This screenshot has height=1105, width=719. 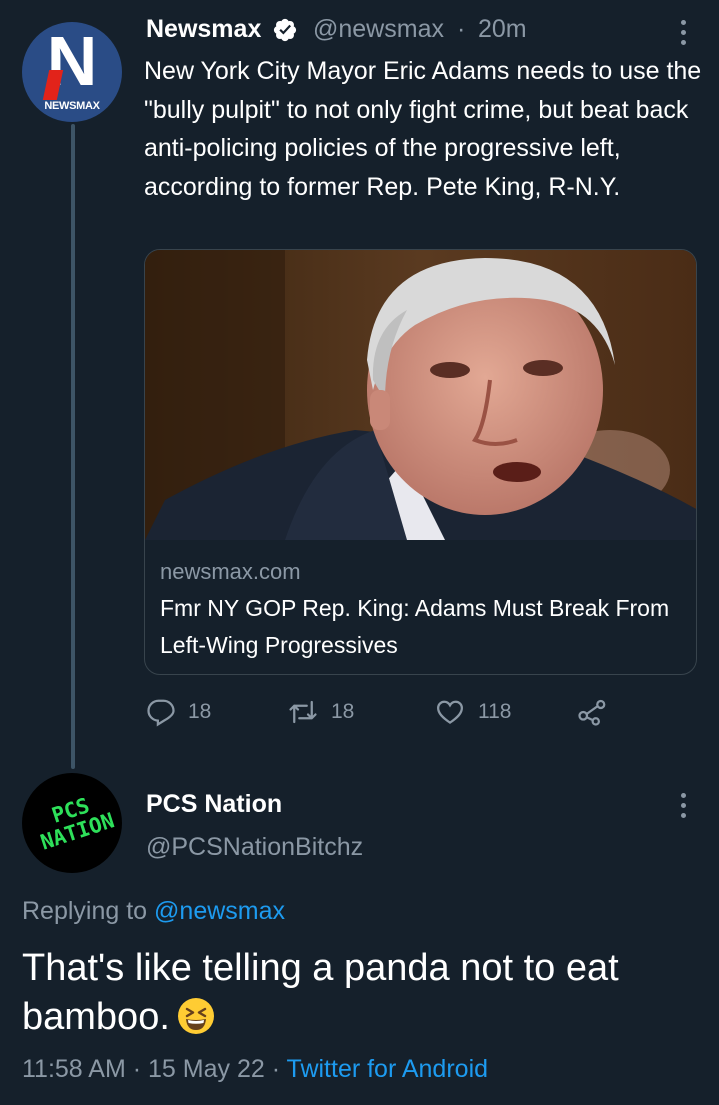 What do you see at coordinates (72, 106) in the screenshot?
I see `avatar-logo-wordmark: NEWSMAX` at bounding box center [72, 106].